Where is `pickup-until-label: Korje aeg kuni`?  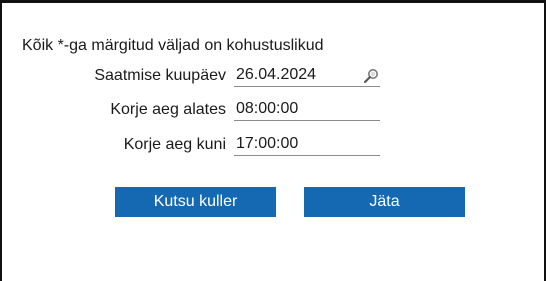 pickup-until-label: Korje aeg kuni is located at coordinates (174, 144).